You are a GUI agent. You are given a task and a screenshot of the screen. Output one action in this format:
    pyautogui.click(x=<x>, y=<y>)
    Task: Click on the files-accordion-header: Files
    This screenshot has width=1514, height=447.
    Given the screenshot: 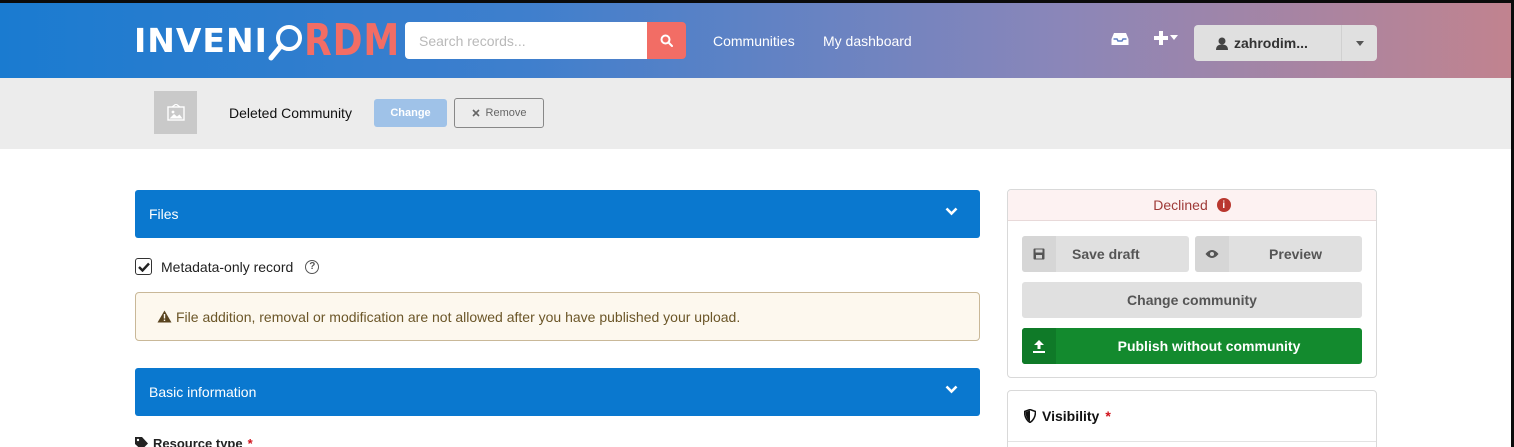 What is the action you would take?
    pyautogui.click(x=557, y=214)
    